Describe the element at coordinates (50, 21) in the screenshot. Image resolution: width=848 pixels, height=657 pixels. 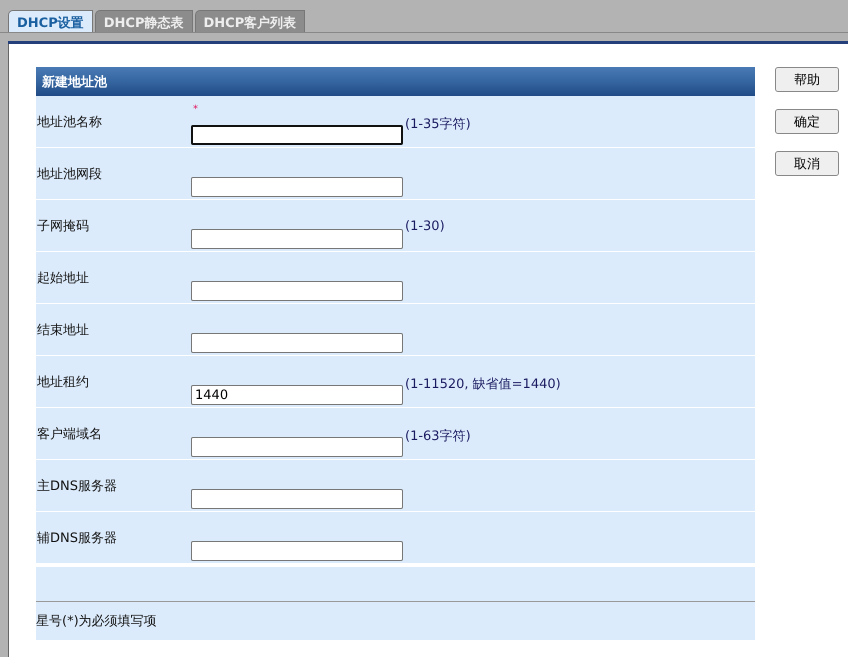
I see `tab: DHCP设置` at that location.